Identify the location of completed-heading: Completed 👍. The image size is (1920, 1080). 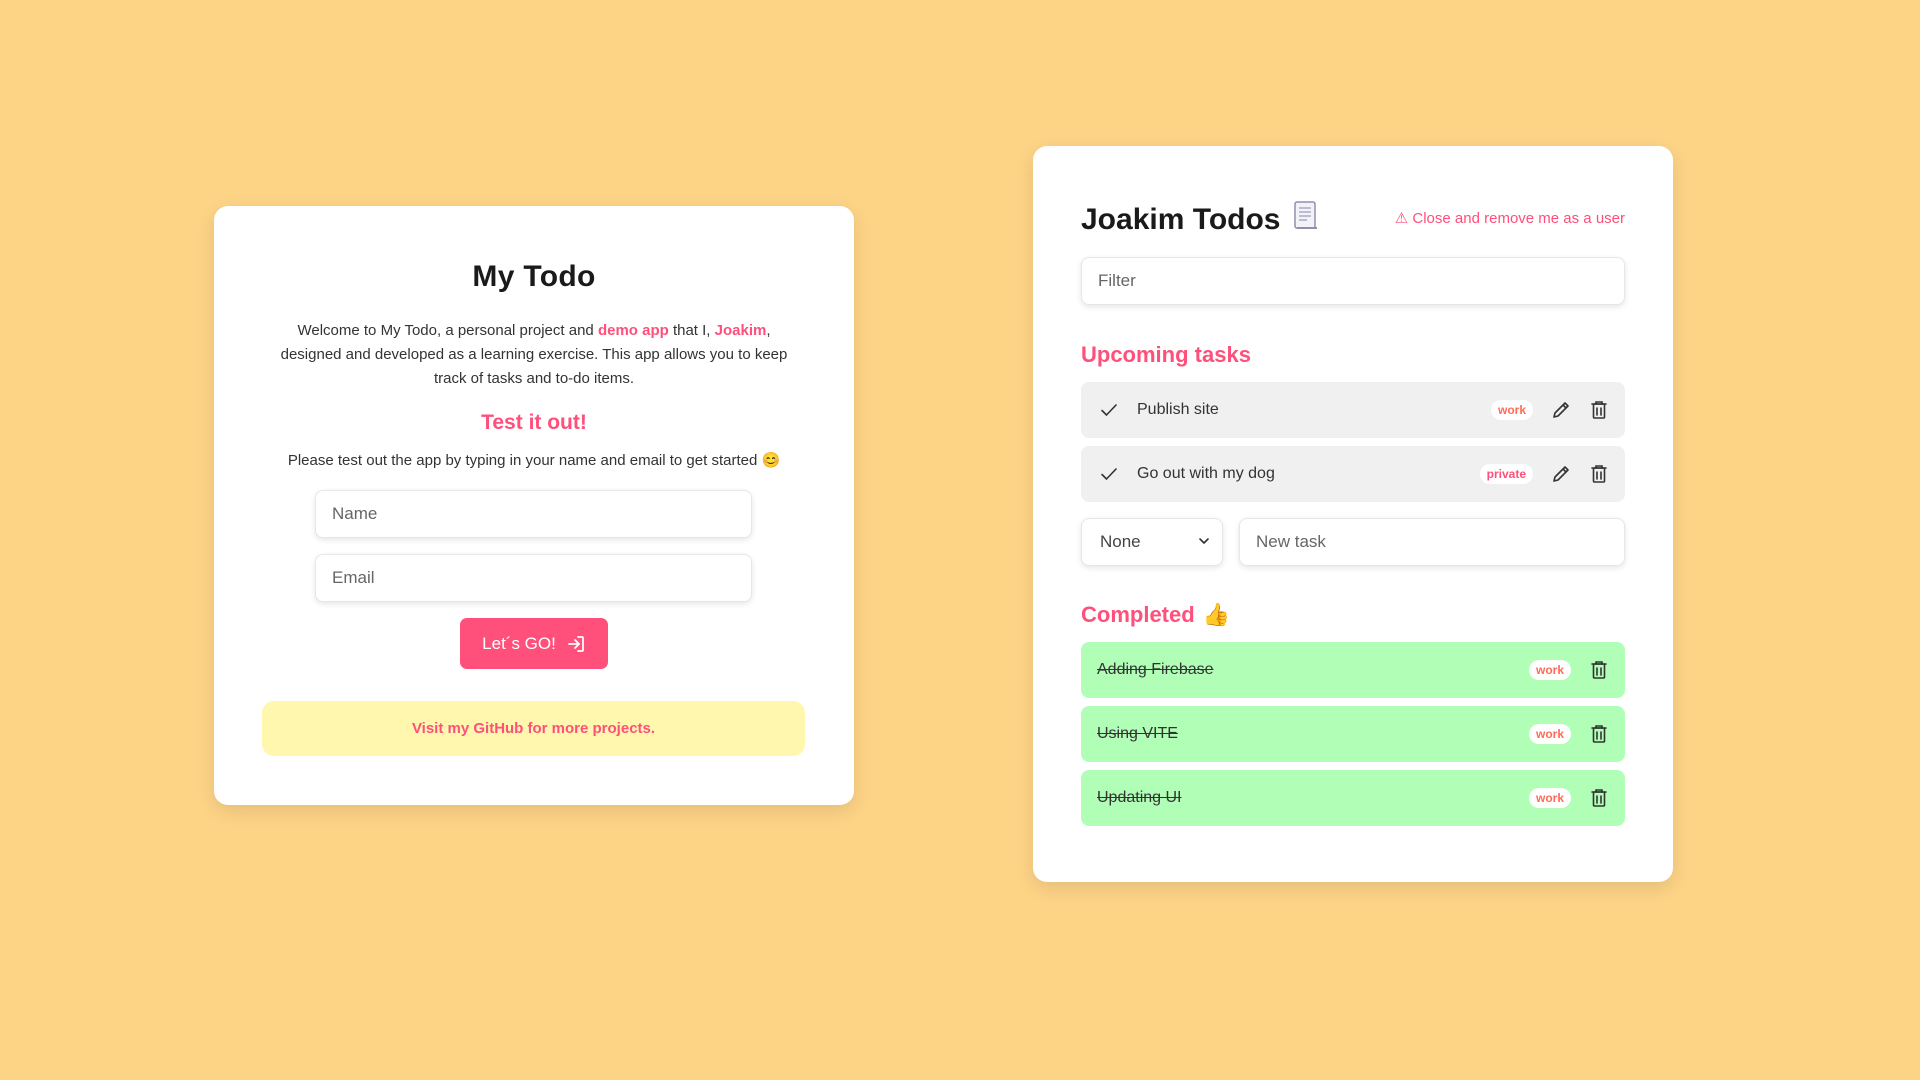
(1155, 615).